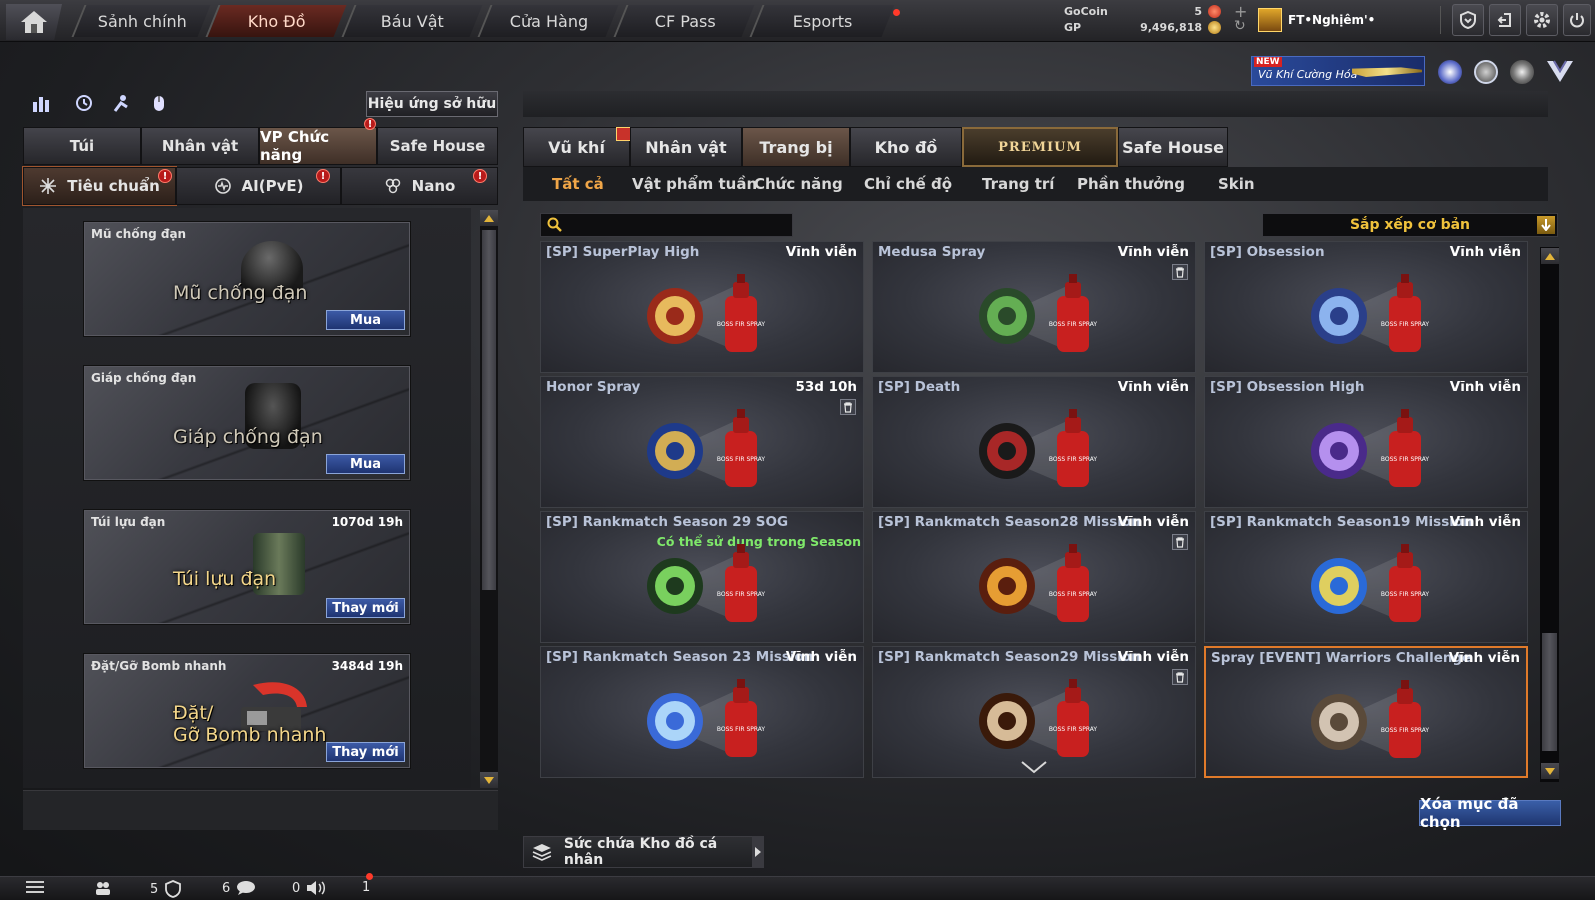  What do you see at coordinates (642, 852) in the screenshot?
I see `capacity-button: Sức chứa Kho đồ cá nhân` at bounding box center [642, 852].